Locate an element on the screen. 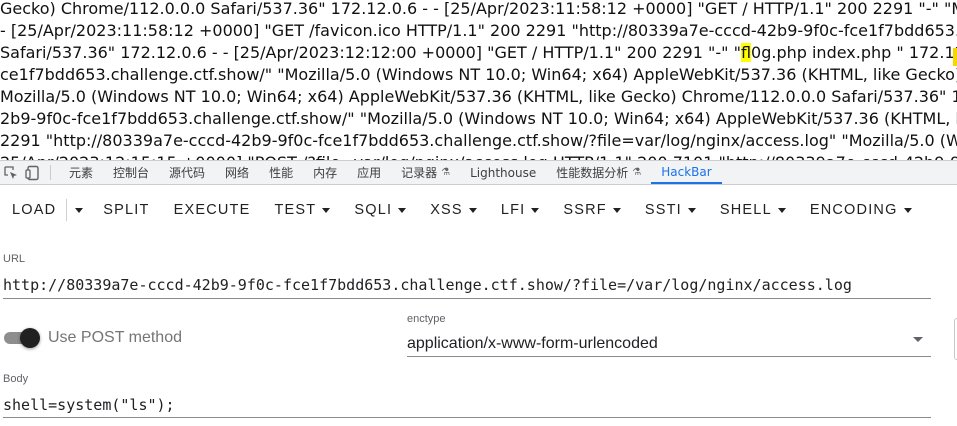 Image resolution: width=957 pixels, height=426 pixels. test-button: TEST is located at coordinates (302, 210).